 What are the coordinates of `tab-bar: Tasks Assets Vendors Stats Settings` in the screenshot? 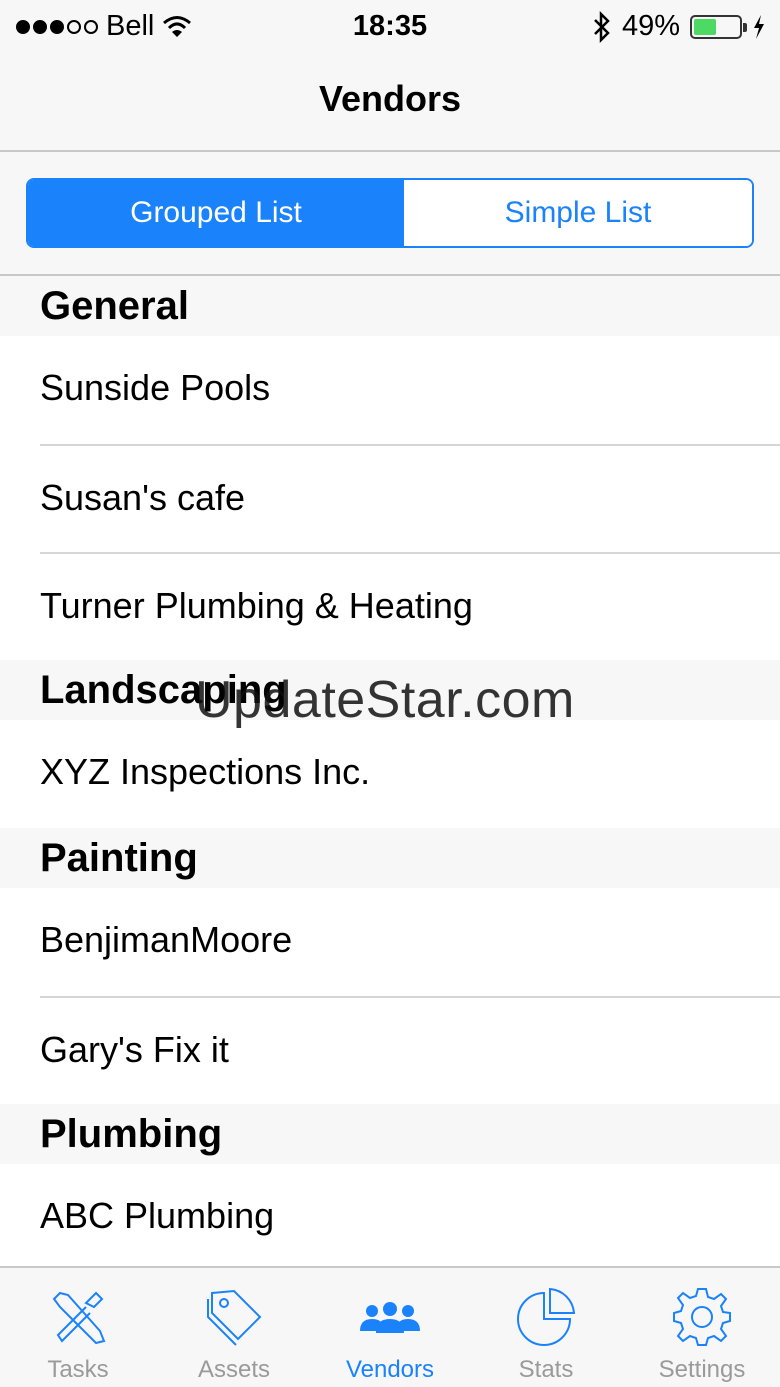 It's located at (390, 1326).